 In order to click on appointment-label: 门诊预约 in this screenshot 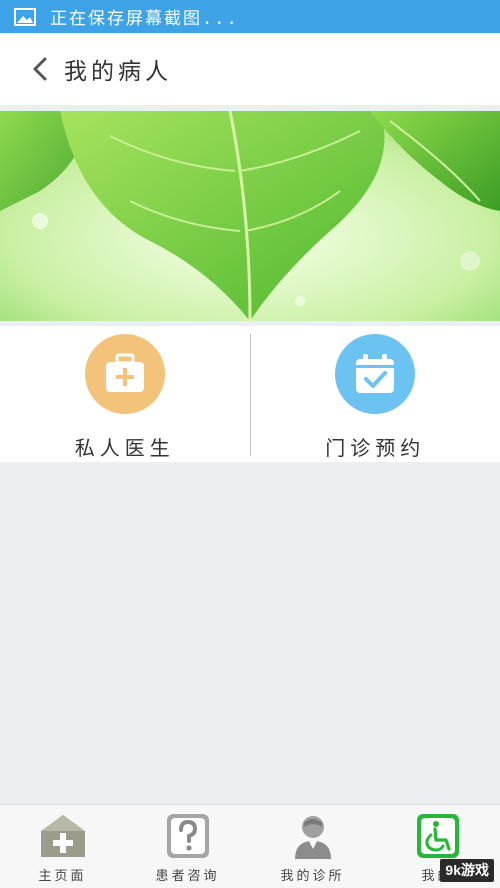, I will do `click(375, 448)`.